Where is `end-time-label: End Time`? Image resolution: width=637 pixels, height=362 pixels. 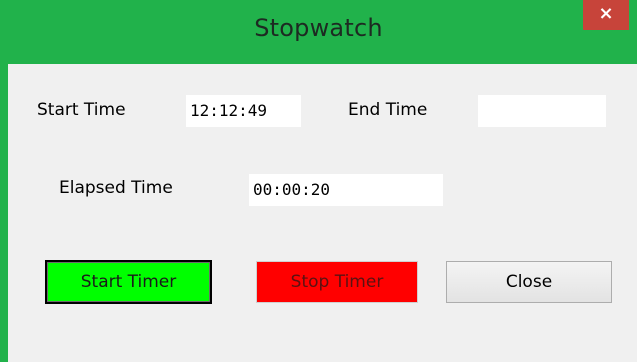 end-time-label: End Time is located at coordinates (388, 110).